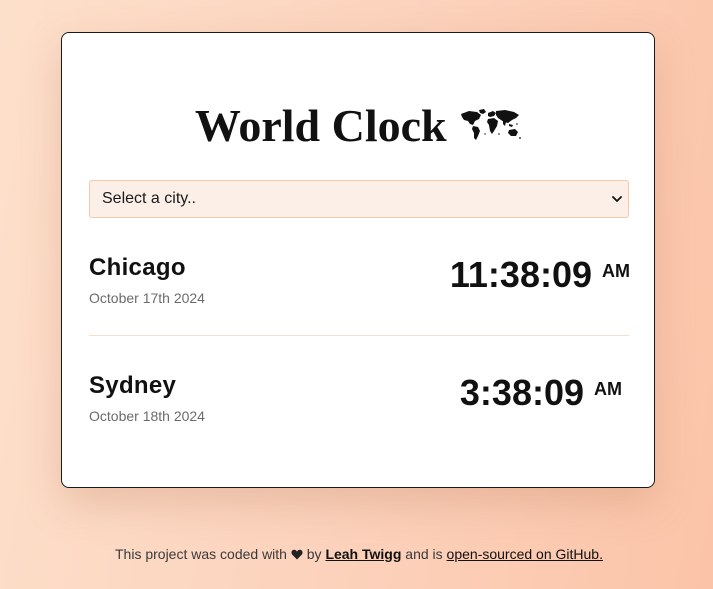 This screenshot has width=713, height=589. I want to click on author-link: Leah Twigg, so click(363, 554).